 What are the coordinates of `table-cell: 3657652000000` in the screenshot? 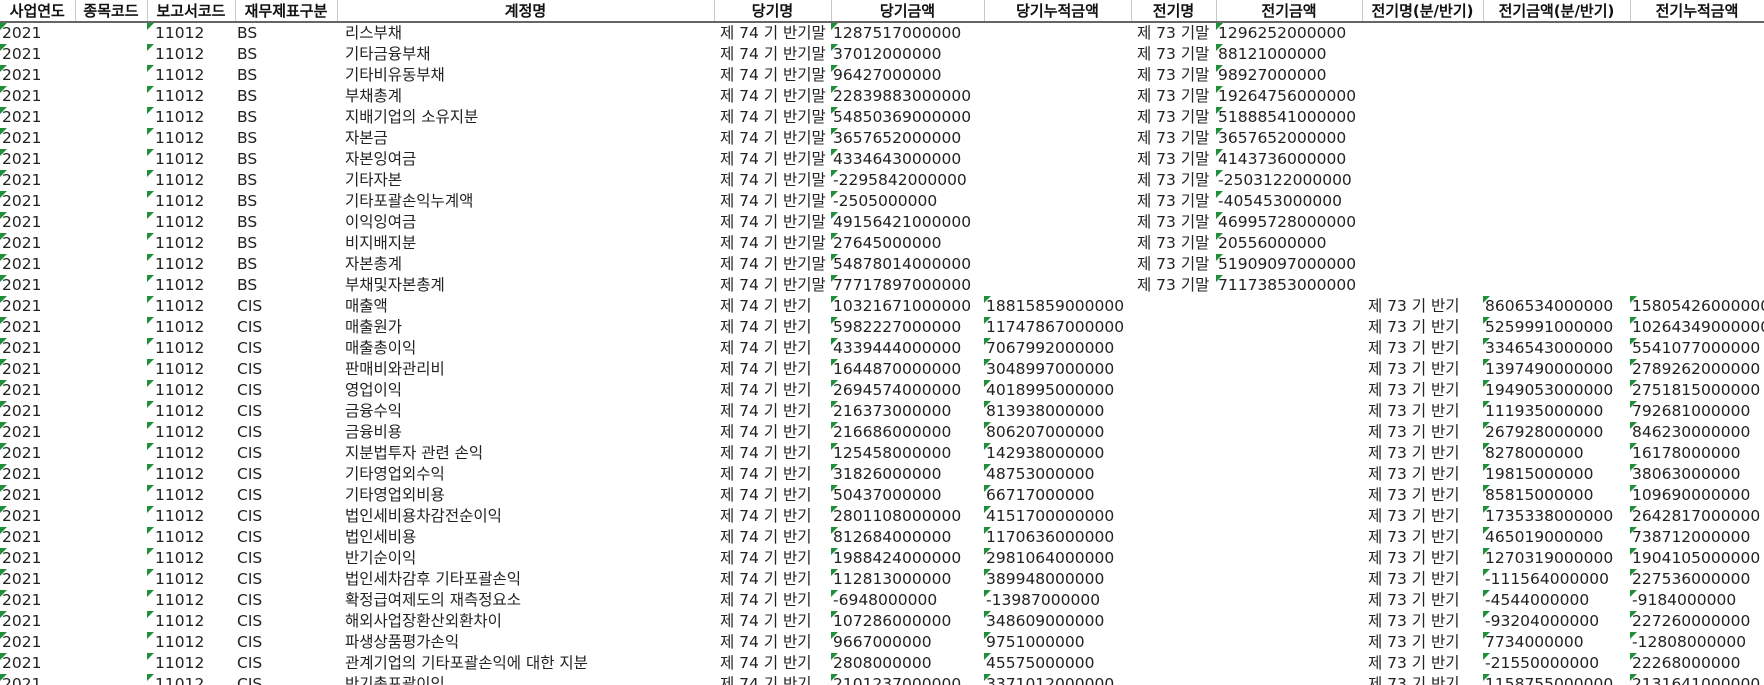 It's located at (907, 138).